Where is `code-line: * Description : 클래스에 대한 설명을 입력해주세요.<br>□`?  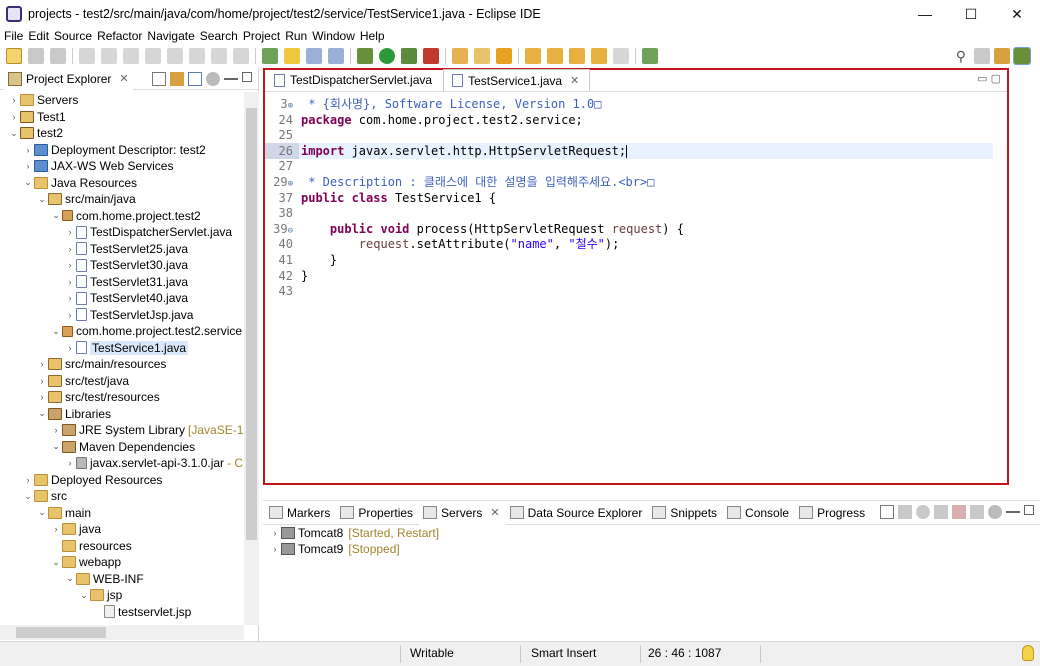 code-line: * Description : 클래스에 대한 설명을 입력해주세요.<br>□ is located at coordinates (477, 182).